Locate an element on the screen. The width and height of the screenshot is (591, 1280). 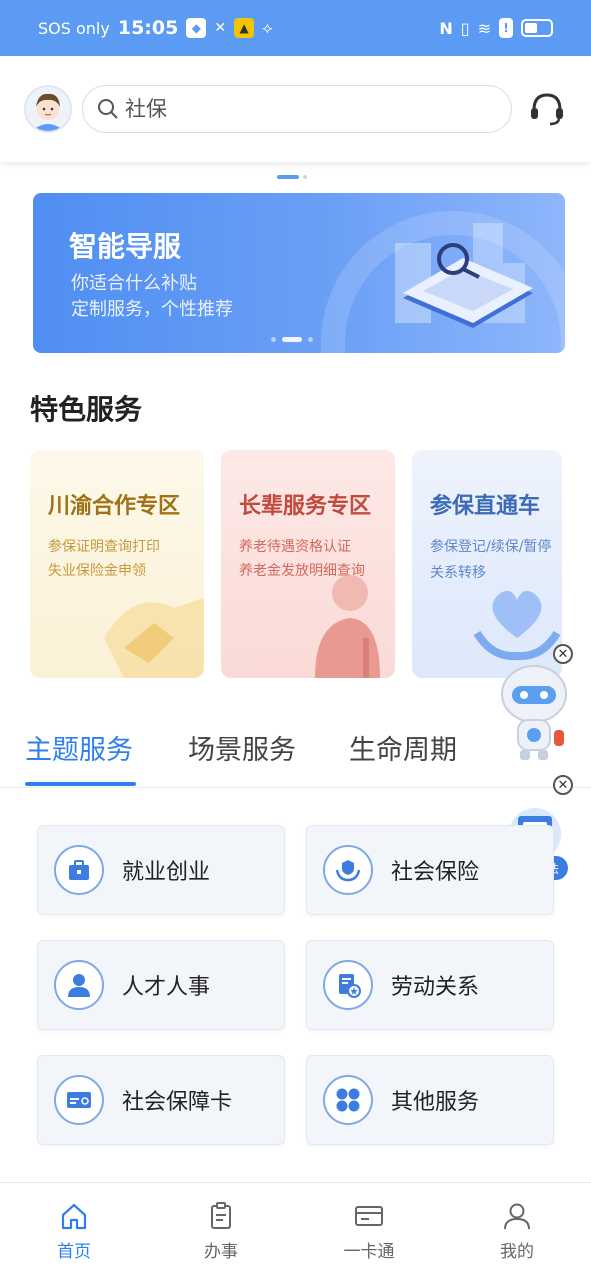
home-icon is located at coordinates (74, 1216).